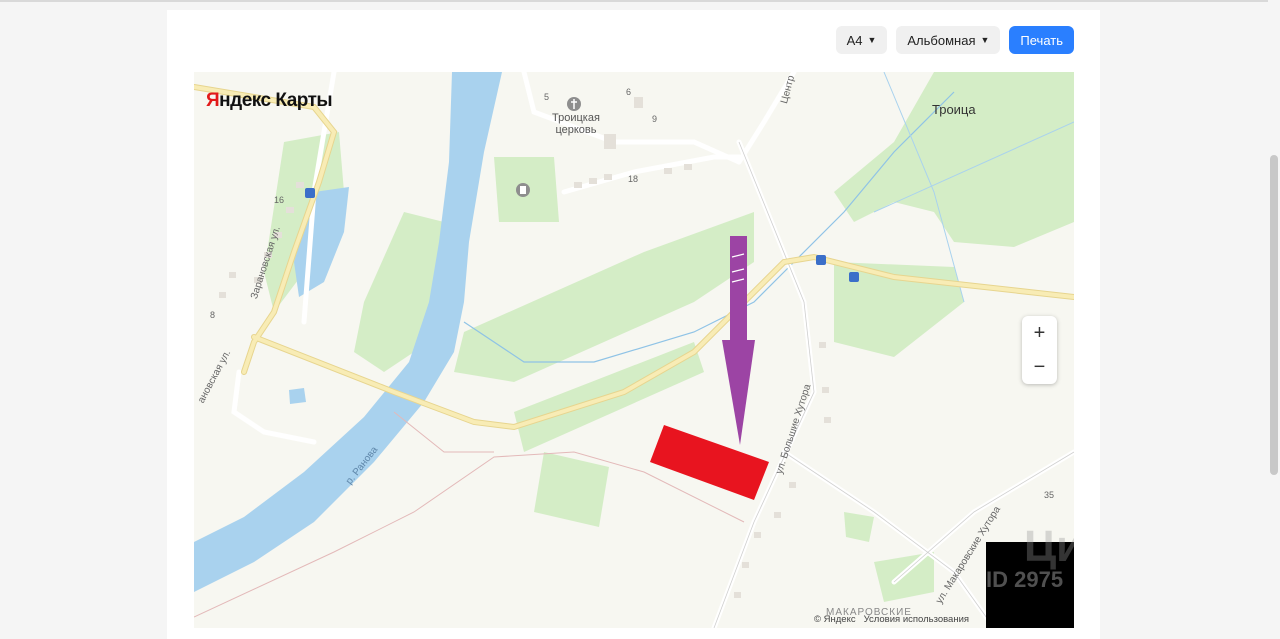 This screenshot has width=1280, height=639. What do you see at coordinates (640, 1) in the screenshot?
I see `top-border` at bounding box center [640, 1].